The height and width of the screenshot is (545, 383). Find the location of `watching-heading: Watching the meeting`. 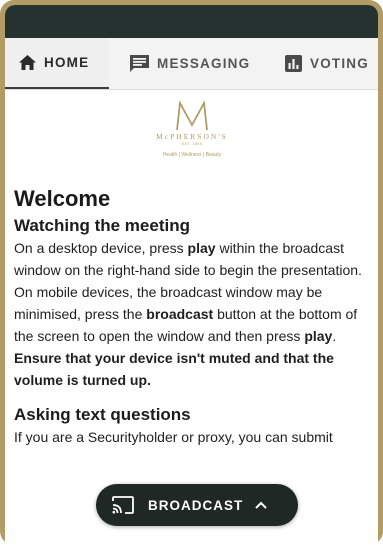

watching-heading: Watching the meeting is located at coordinates (102, 225).